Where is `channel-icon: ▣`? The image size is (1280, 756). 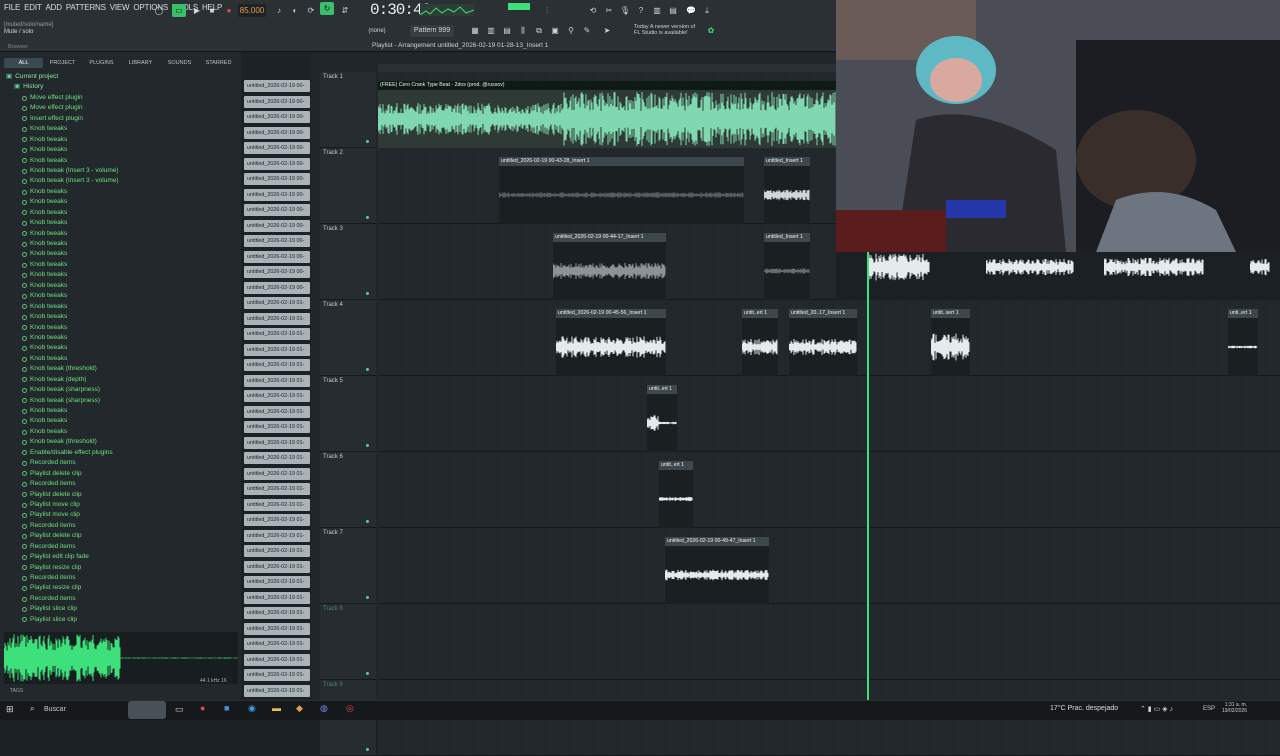 channel-icon: ▣ is located at coordinates (555, 30).